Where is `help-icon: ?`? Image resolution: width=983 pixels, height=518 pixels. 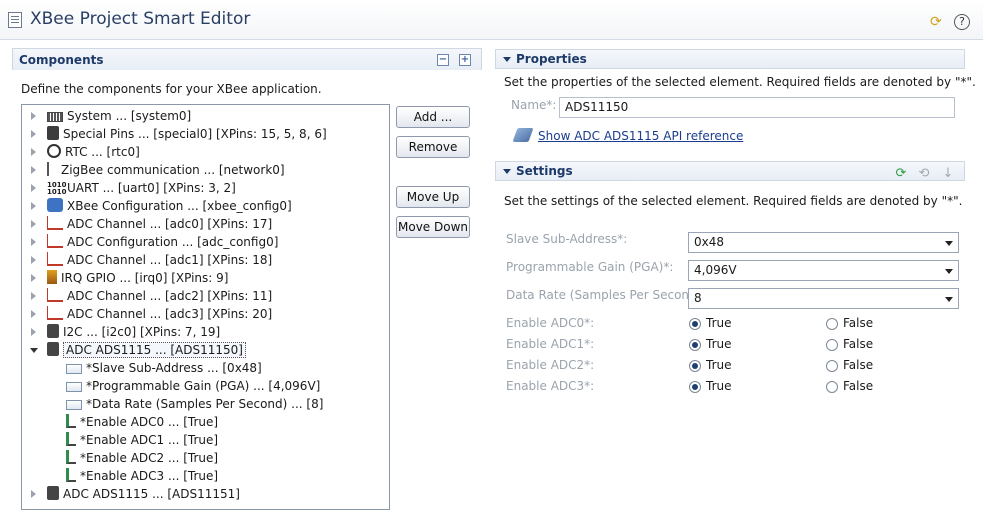
help-icon: ? is located at coordinates (962, 22).